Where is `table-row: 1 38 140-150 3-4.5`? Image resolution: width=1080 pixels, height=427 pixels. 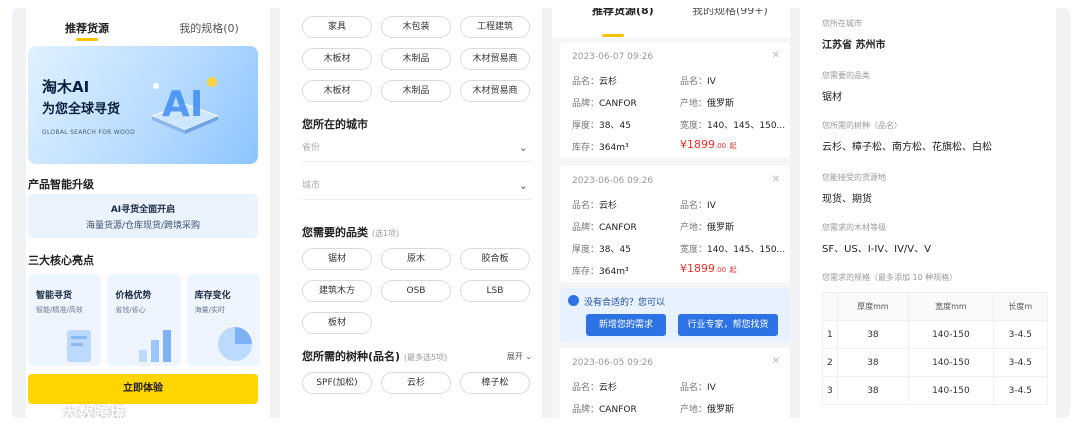
table-row: 1 38 140-150 3-4.5 is located at coordinates (935, 334).